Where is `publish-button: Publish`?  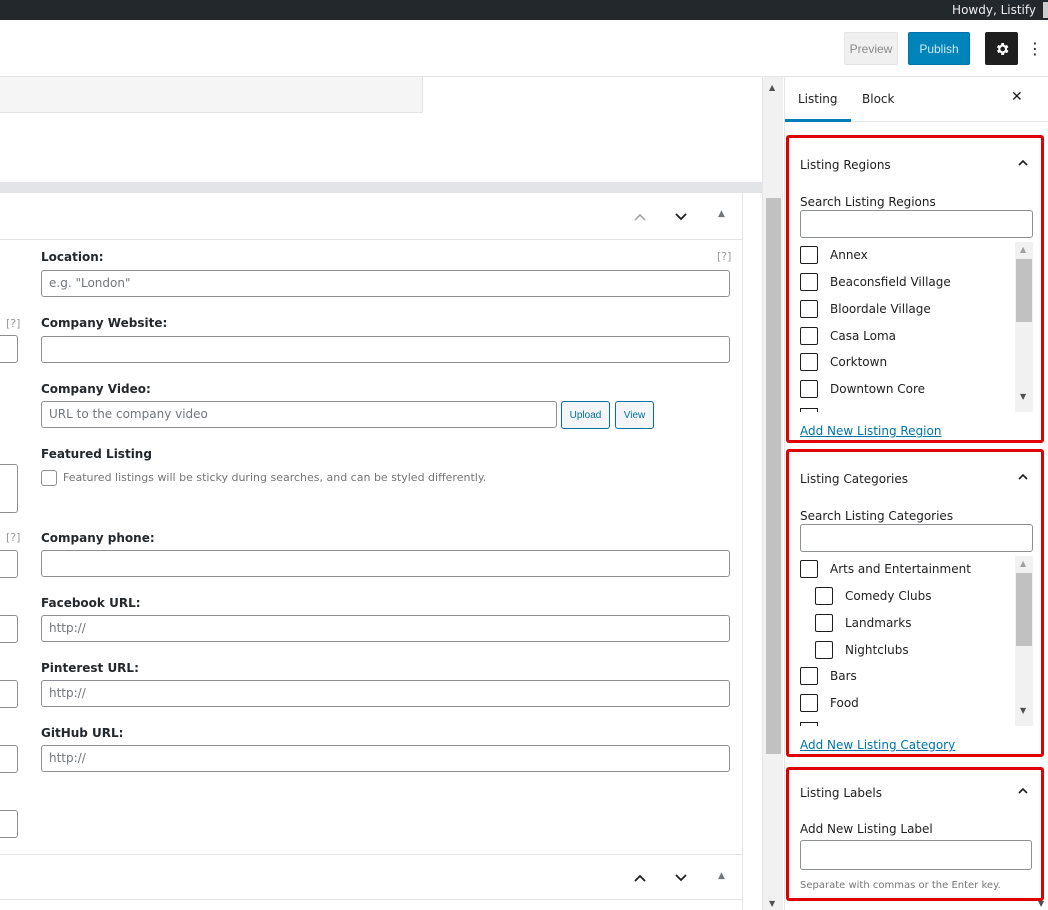 publish-button: Publish is located at coordinates (939, 48).